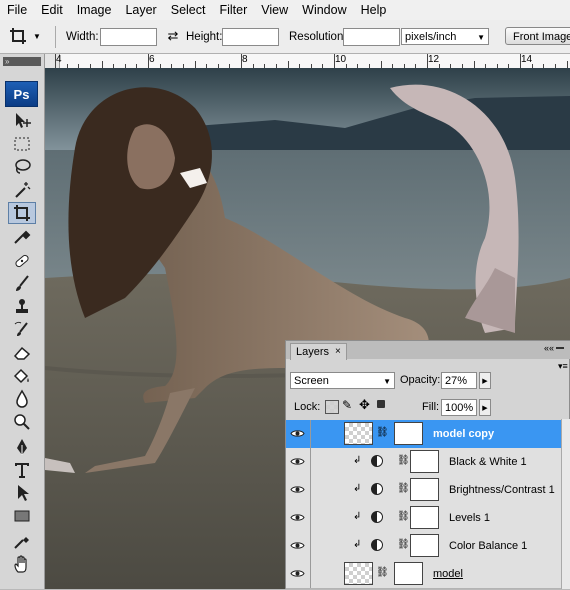 This screenshot has width=570, height=590. Describe the element at coordinates (250, 37) in the screenshot. I see `height-field` at that location.